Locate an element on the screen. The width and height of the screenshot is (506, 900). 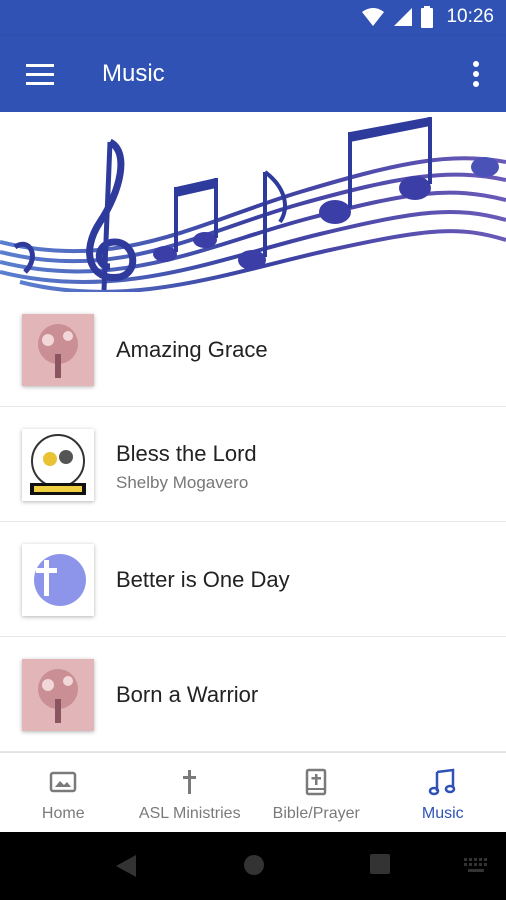
bible-icon is located at coordinates (316, 782).